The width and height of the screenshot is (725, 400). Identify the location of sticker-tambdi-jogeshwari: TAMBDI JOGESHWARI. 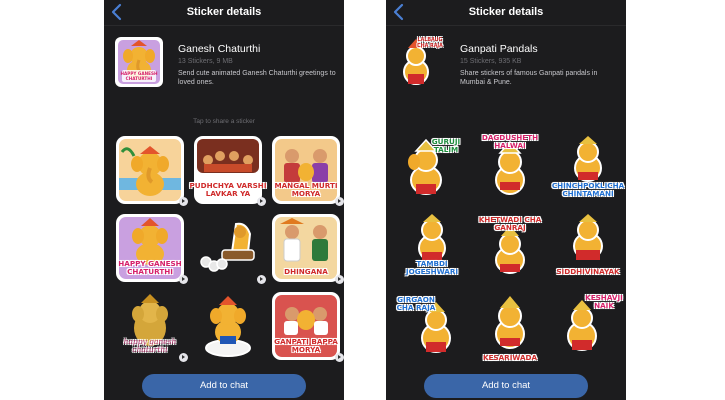
(432, 248).